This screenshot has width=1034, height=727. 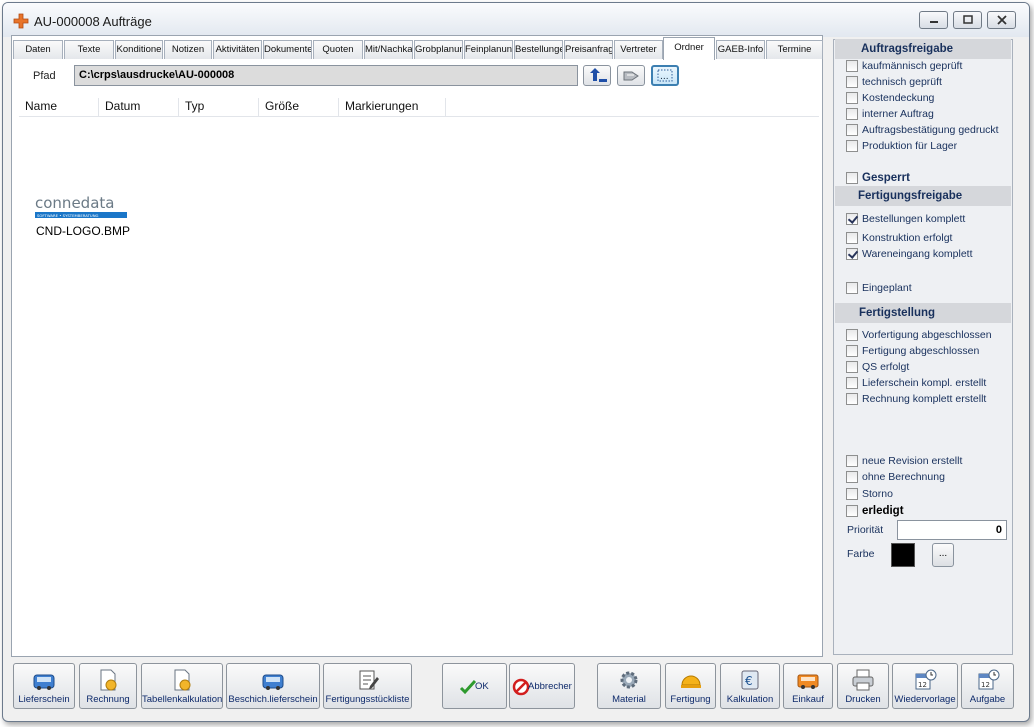 I want to click on fertigungsstueckliste-button: Fertigungsstückliste, so click(x=367, y=686).